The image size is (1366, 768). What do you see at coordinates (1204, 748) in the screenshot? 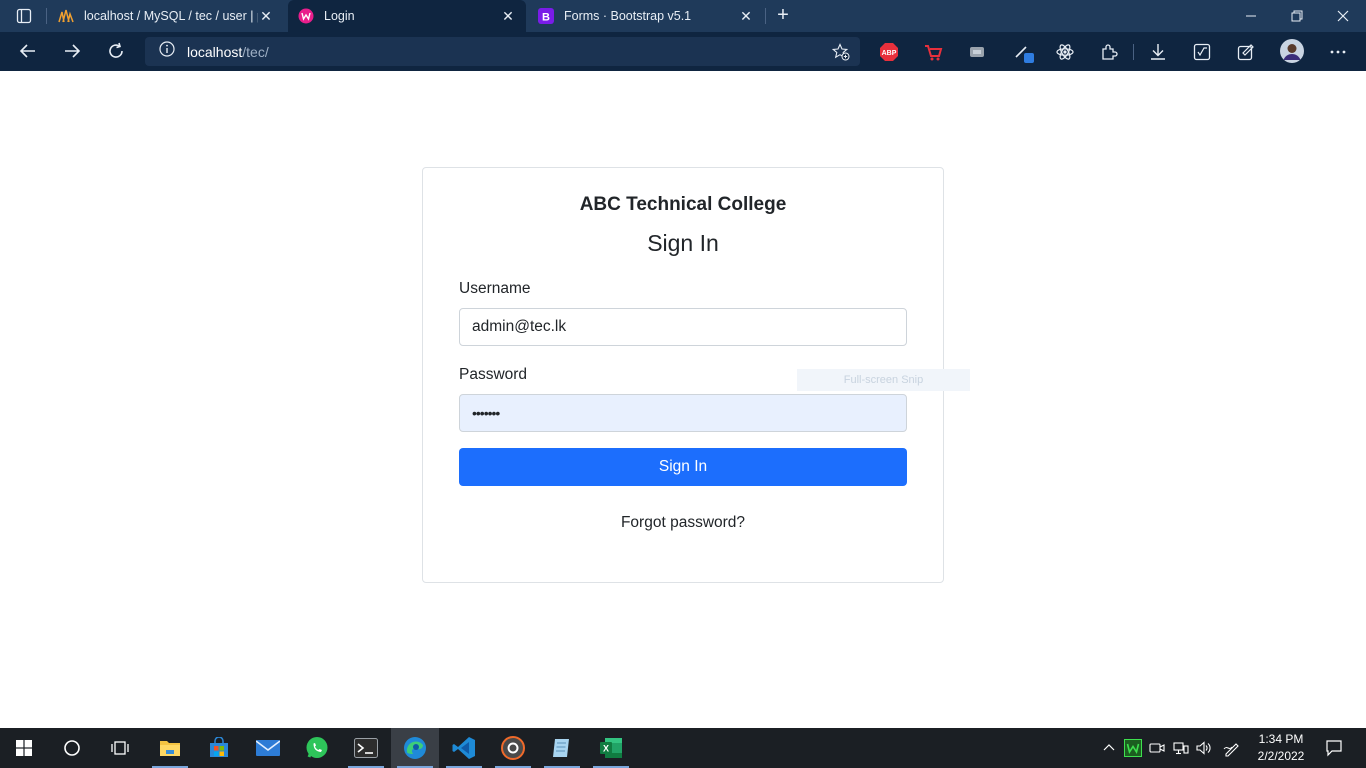
I see `volume-icon` at bounding box center [1204, 748].